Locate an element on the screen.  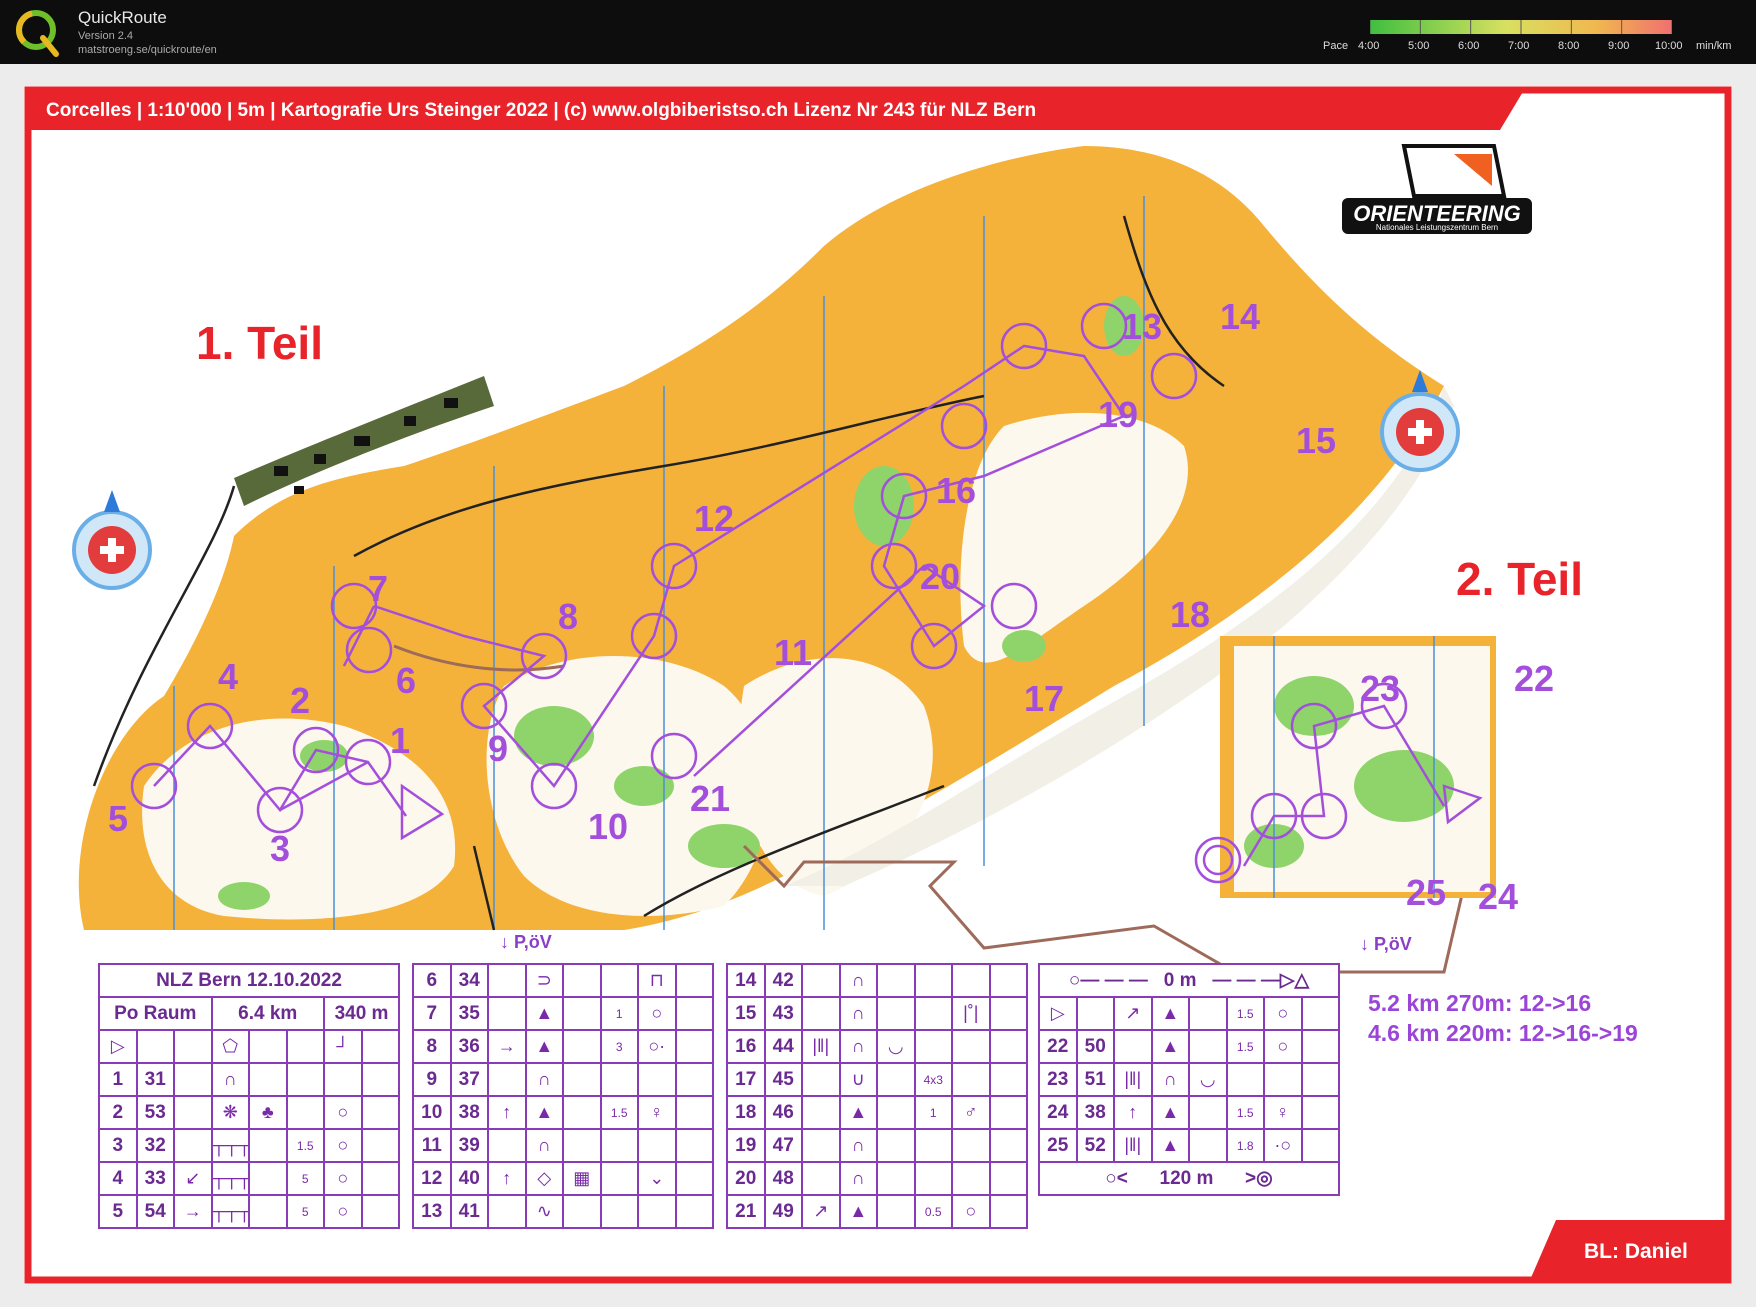
app-url: matstroeng.se/quickroute/en is located at coordinates (147, 50).